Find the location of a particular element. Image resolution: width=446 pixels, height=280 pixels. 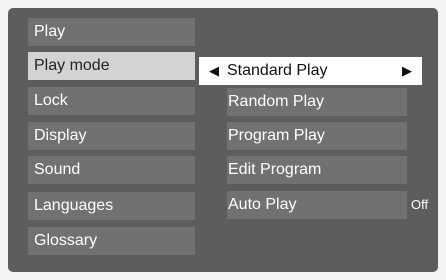

menu-item-languages: Languages is located at coordinates (111, 206).